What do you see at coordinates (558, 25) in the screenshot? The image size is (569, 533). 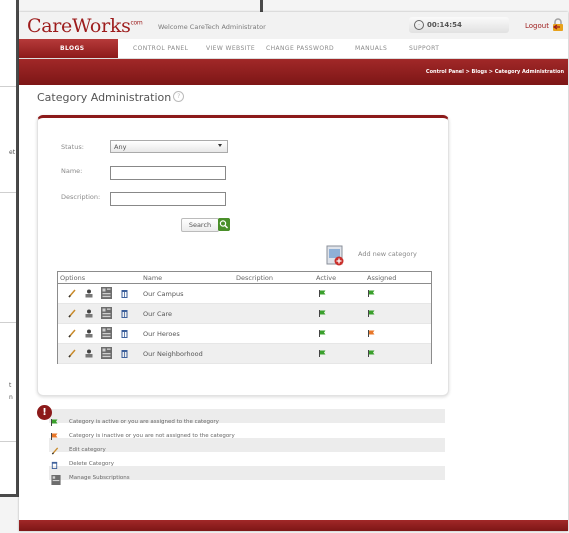 I see `lock-icon` at bounding box center [558, 25].